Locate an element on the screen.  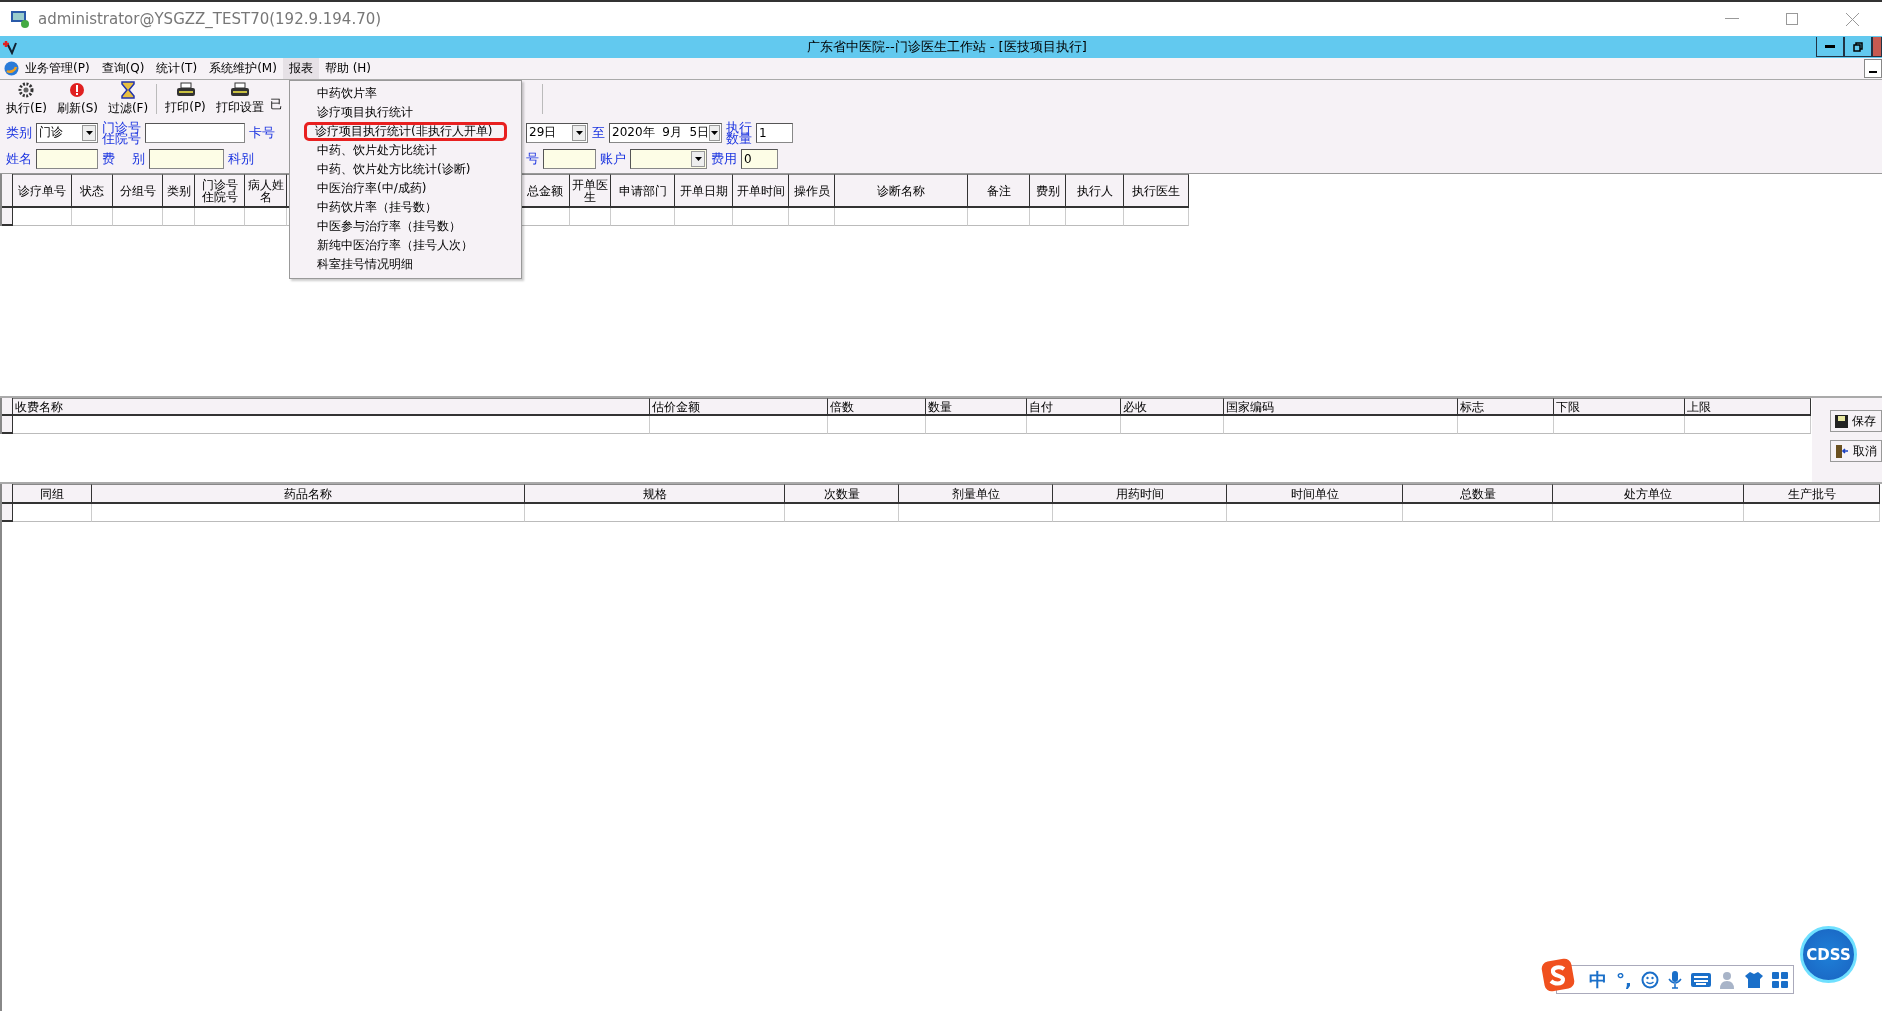
restore-icon is located at coordinates (1858, 46).